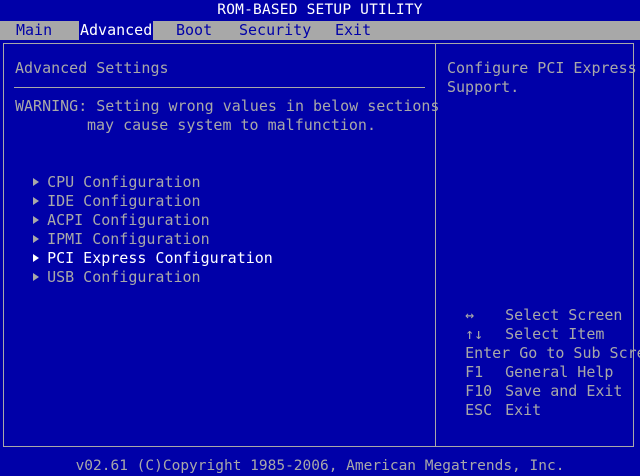 The height and width of the screenshot is (476, 640). I want to click on tab-boot: Boot, so click(194, 30).